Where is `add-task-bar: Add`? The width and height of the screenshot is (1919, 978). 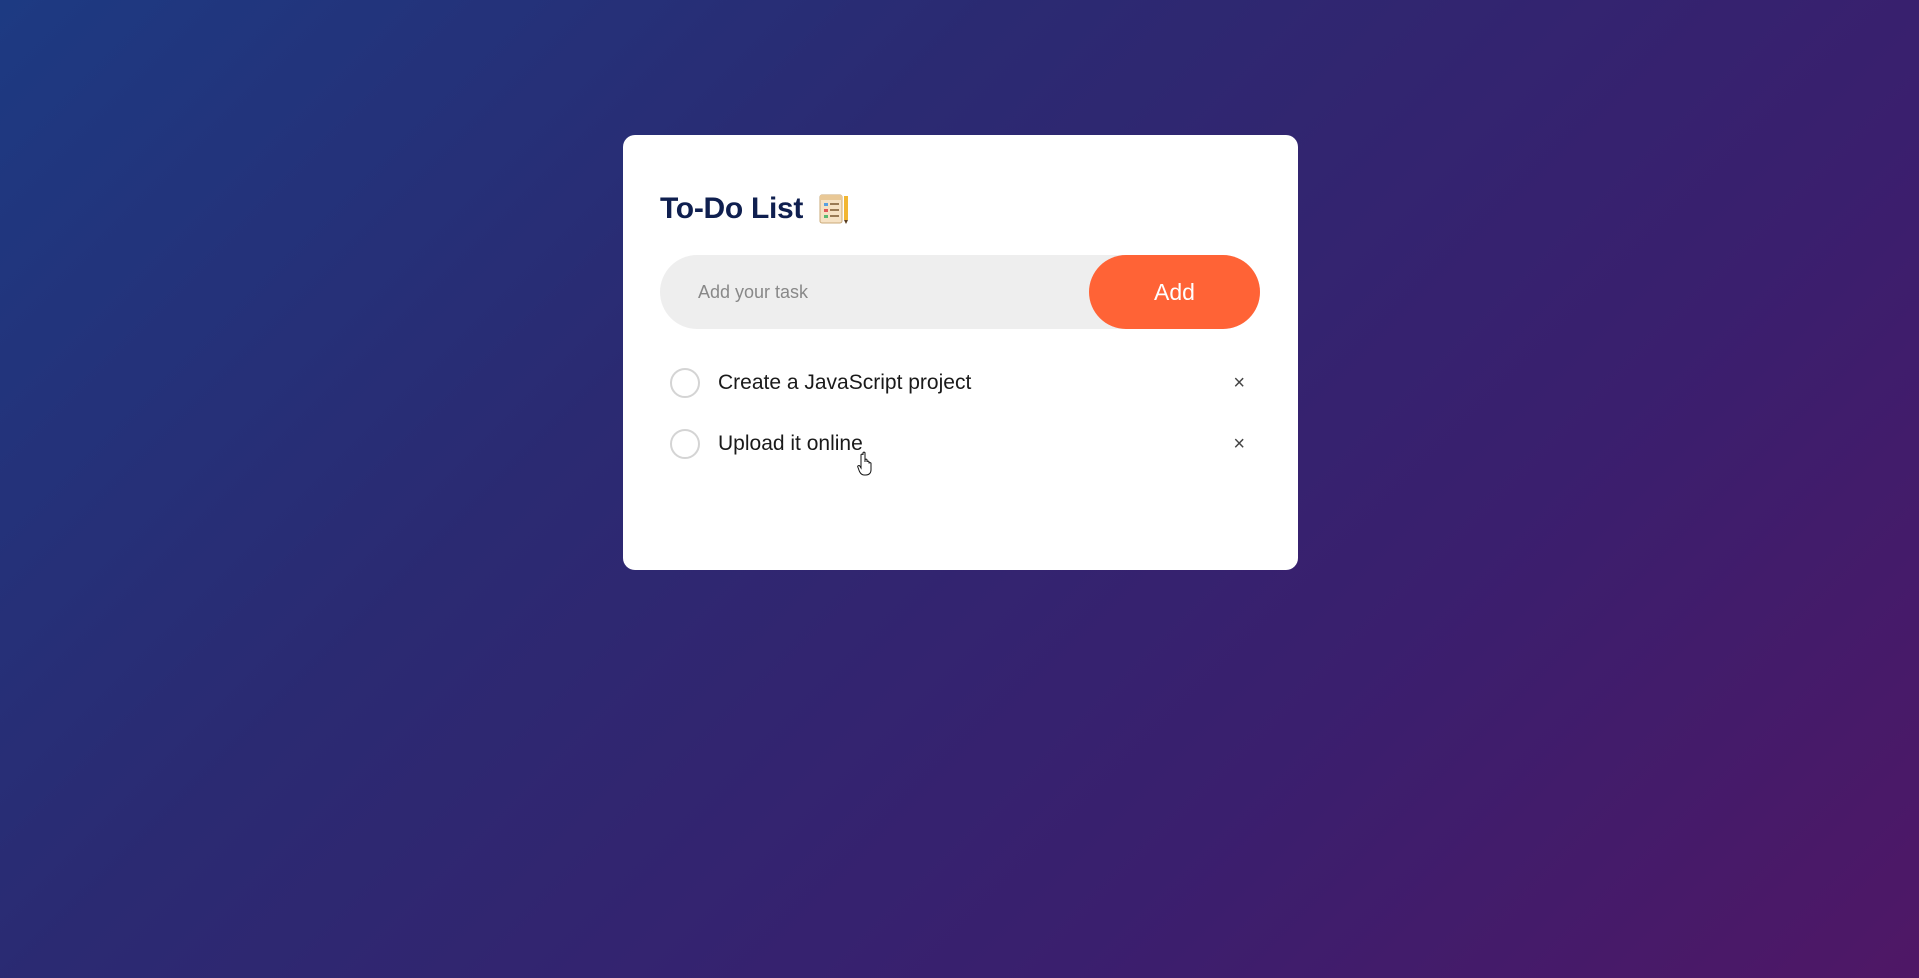
add-task-bar: Add is located at coordinates (960, 292).